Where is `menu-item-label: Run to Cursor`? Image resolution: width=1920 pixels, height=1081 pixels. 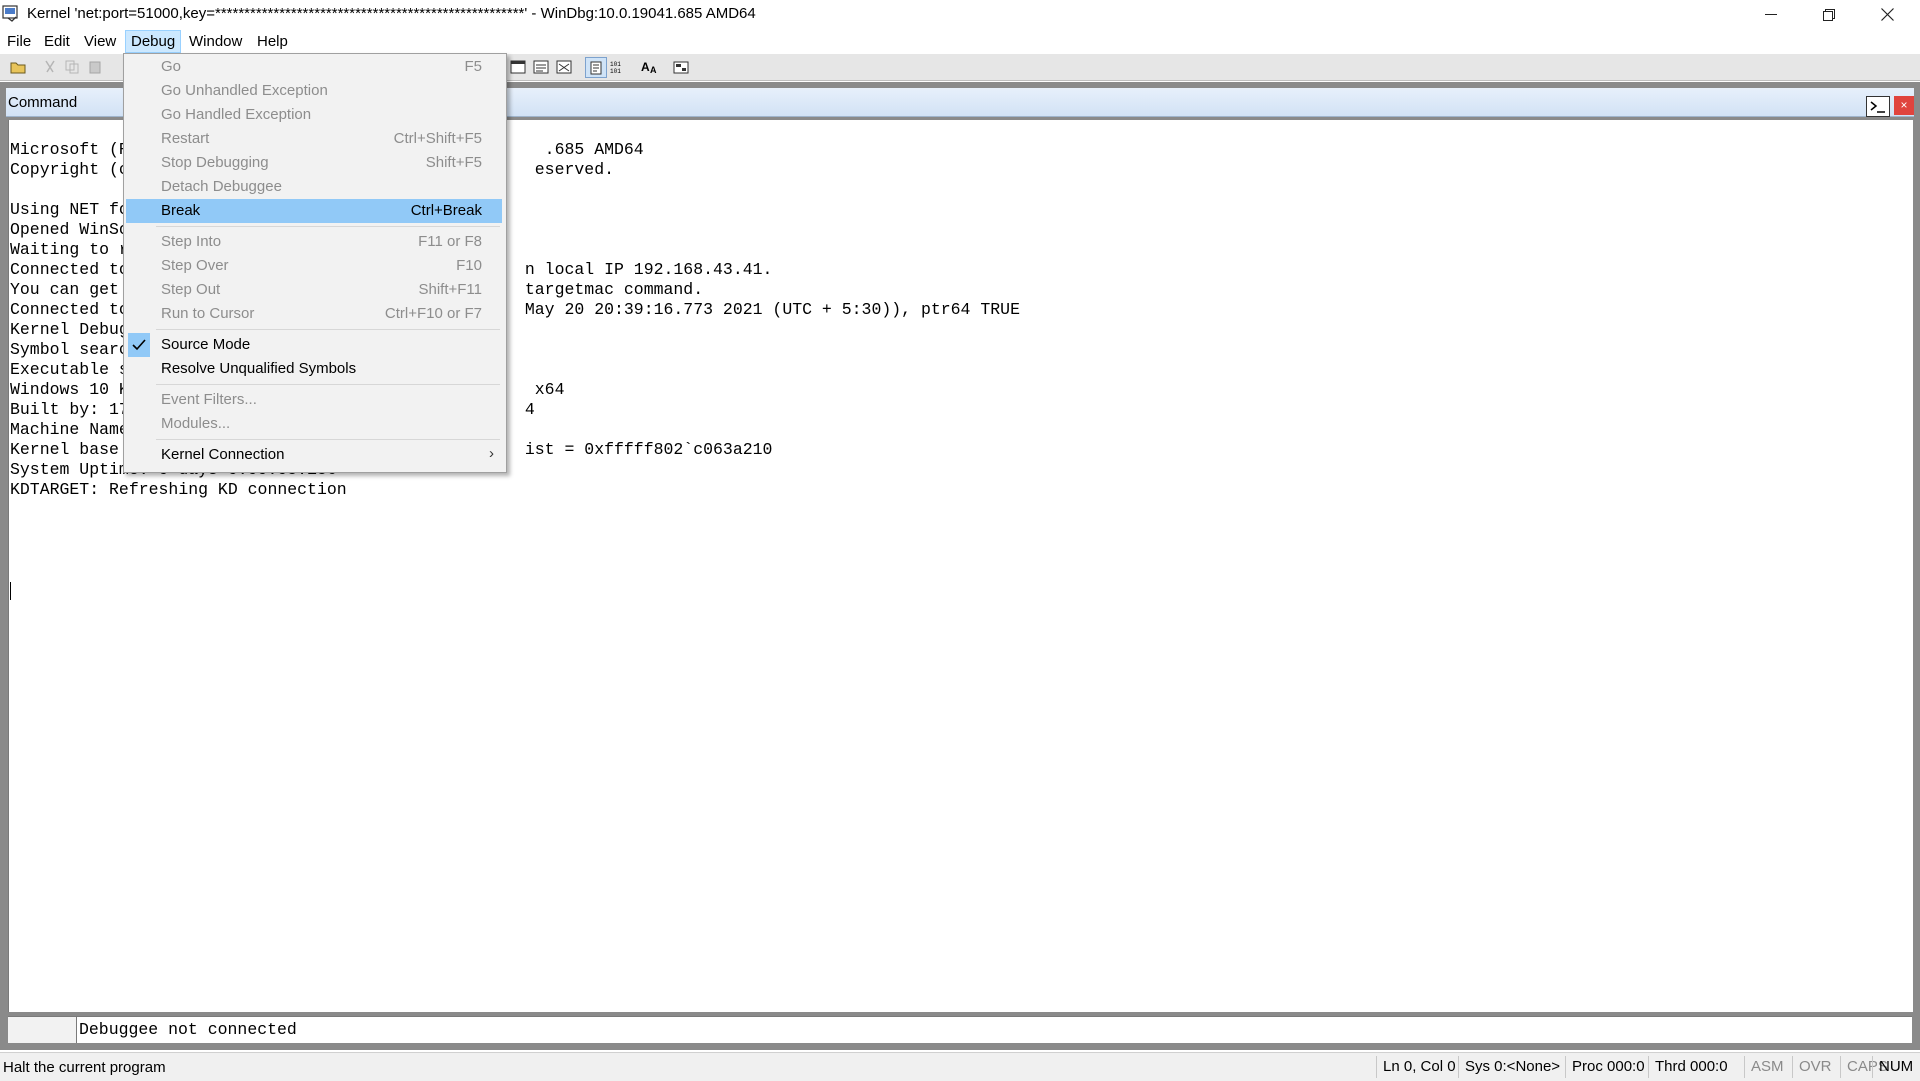
menu-item-label: Run to Cursor is located at coordinates (208, 313).